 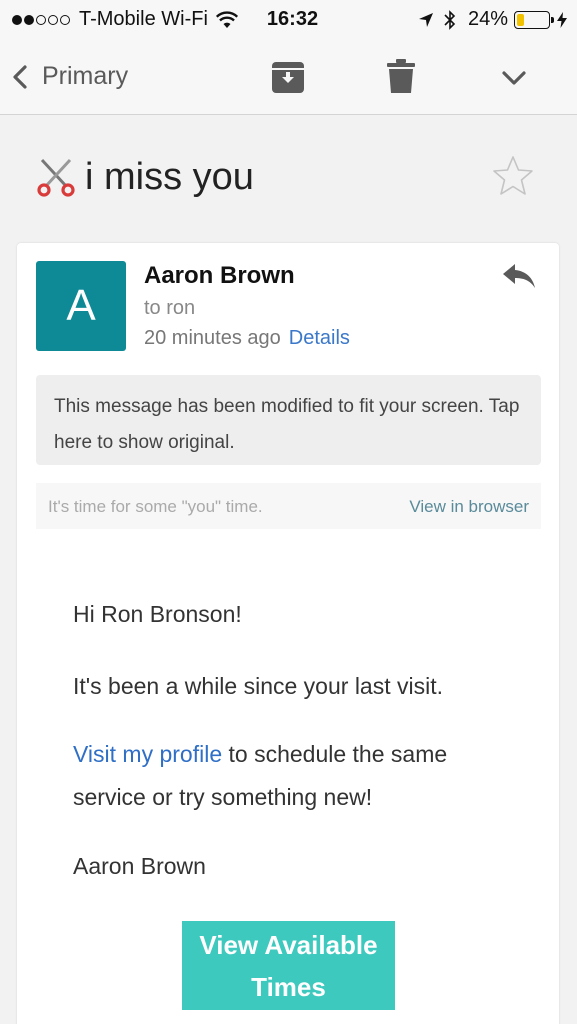 I want to click on details-link: Details, so click(x=319, y=338).